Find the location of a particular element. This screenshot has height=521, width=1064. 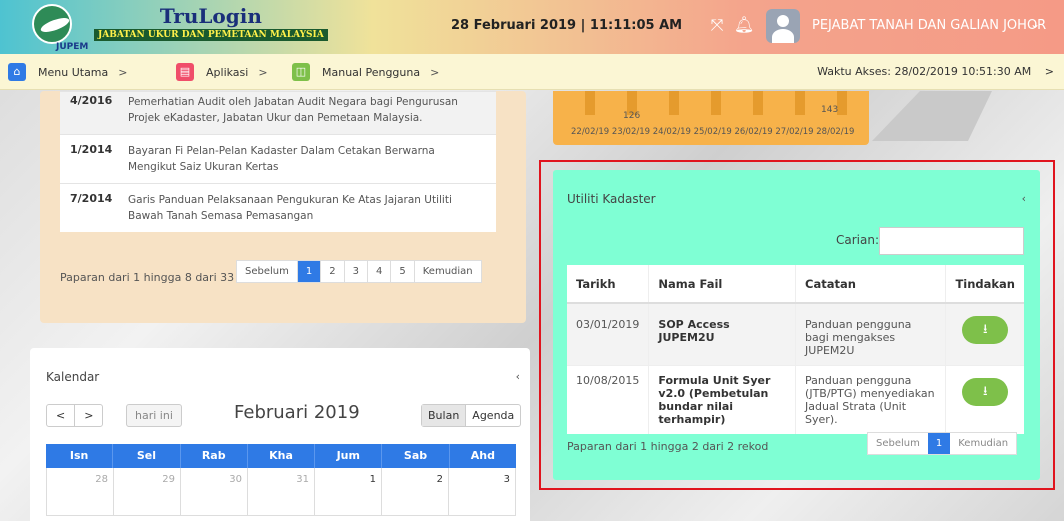

day-header: Kha is located at coordinates (282, 456).